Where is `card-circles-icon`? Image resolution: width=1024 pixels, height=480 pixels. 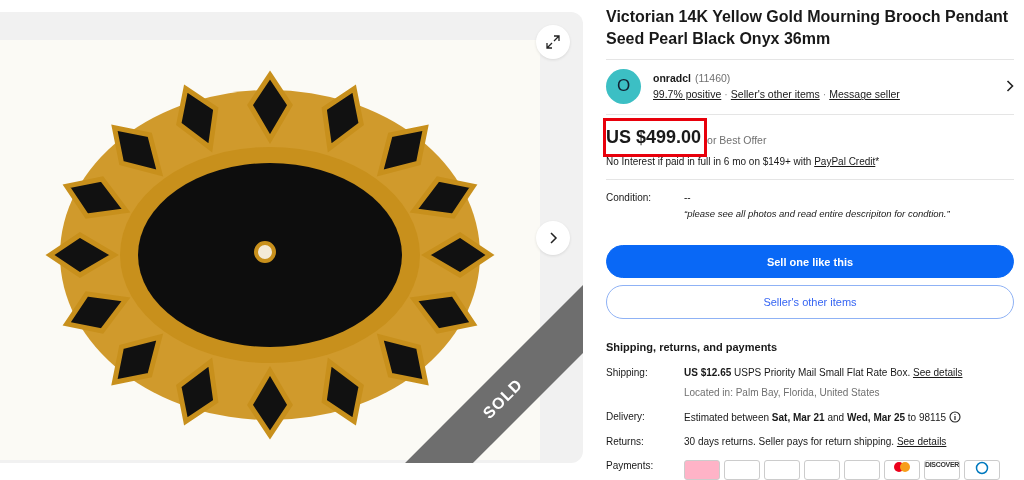
card-circles-icon is located at coordinates (902, 470).